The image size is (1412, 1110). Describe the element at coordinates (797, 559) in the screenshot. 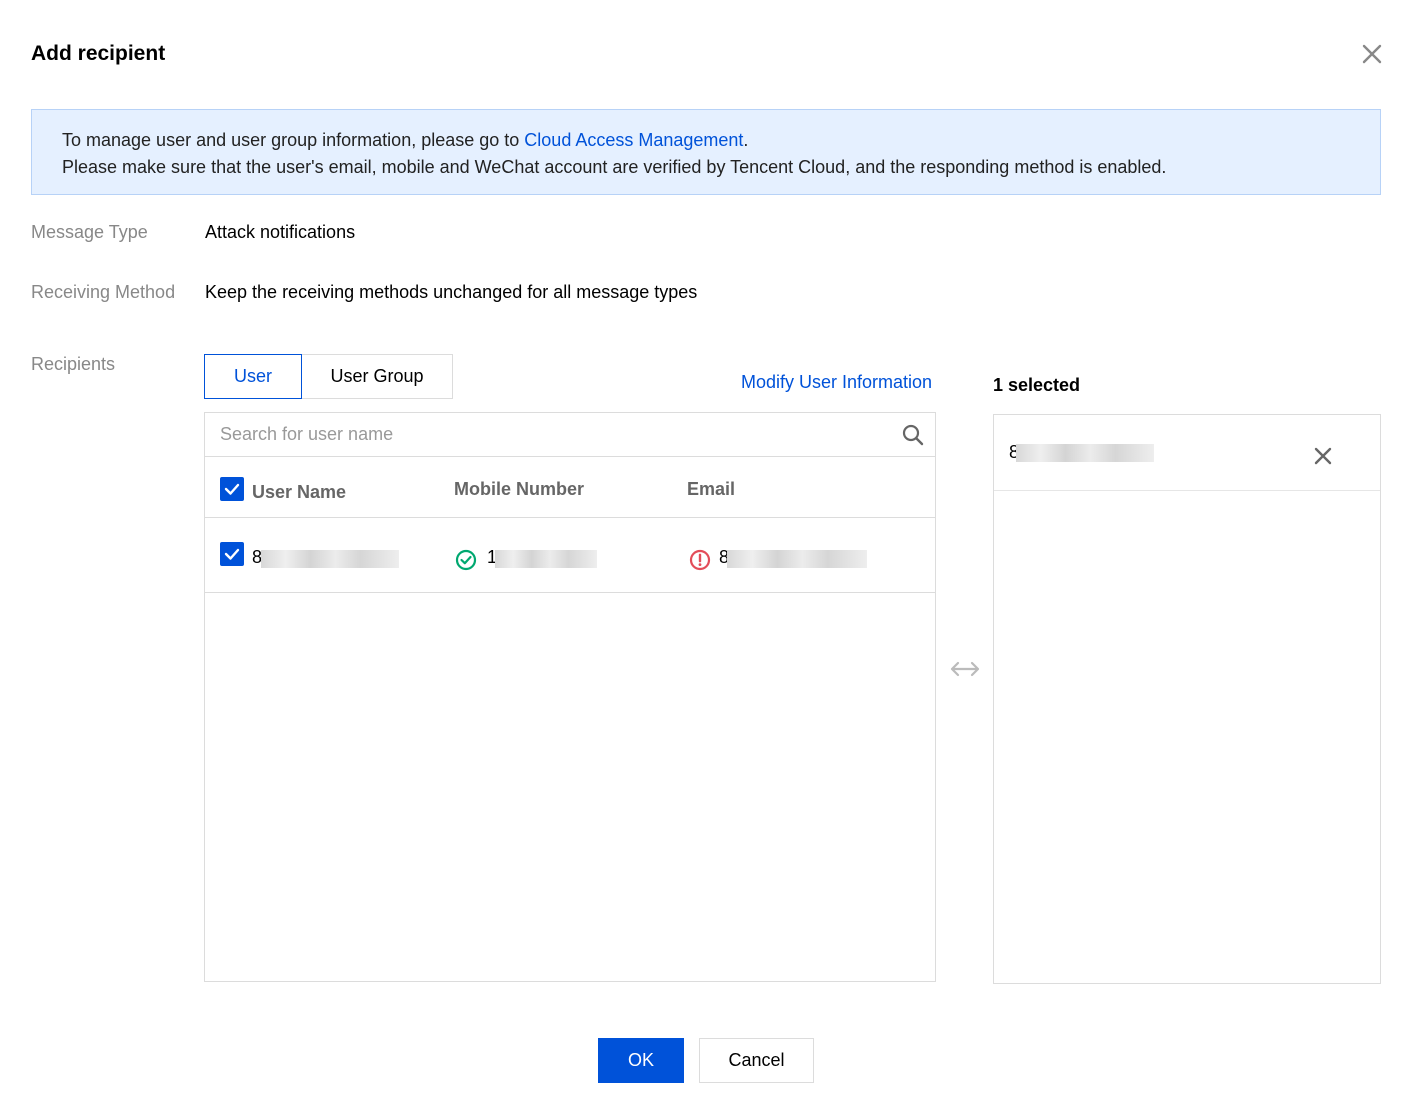

I see `email-redacted` at that location.